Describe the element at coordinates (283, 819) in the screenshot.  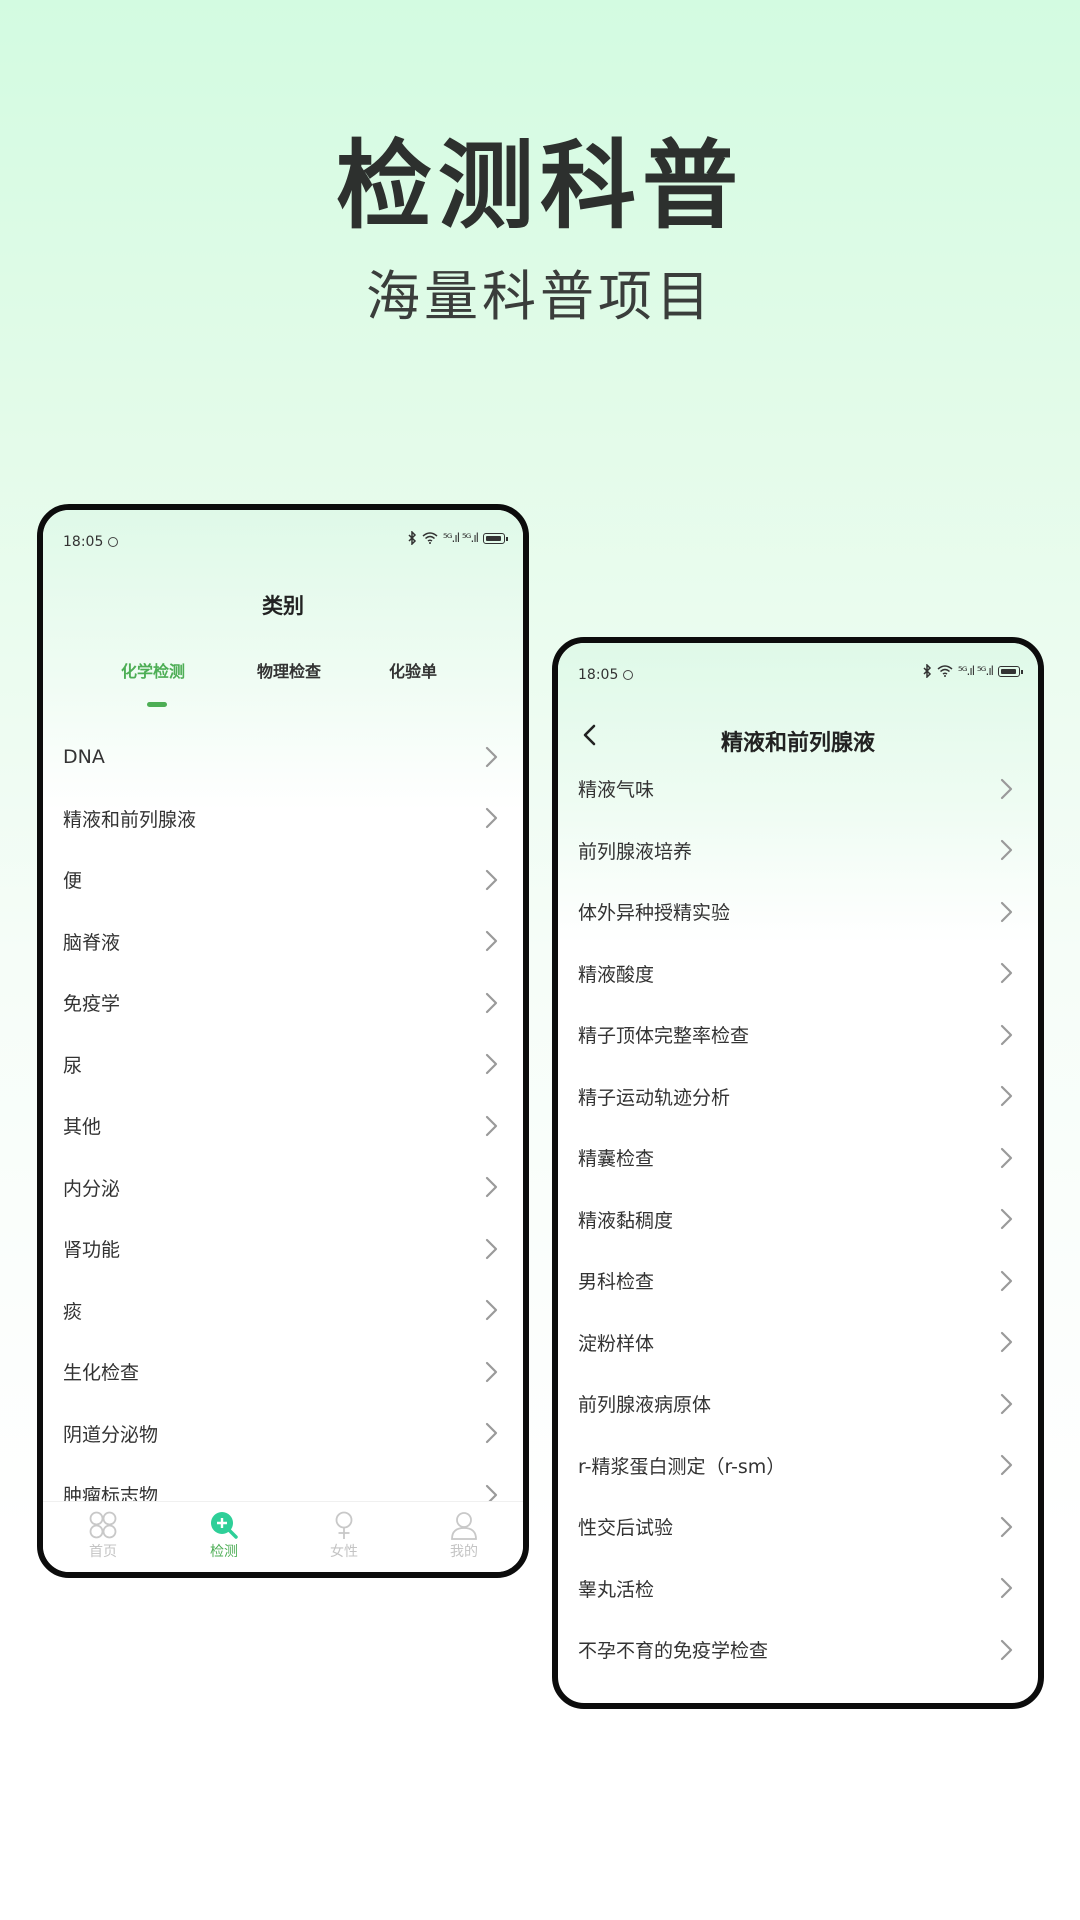
I see `list-item: 精液和前列腺液` at that location.